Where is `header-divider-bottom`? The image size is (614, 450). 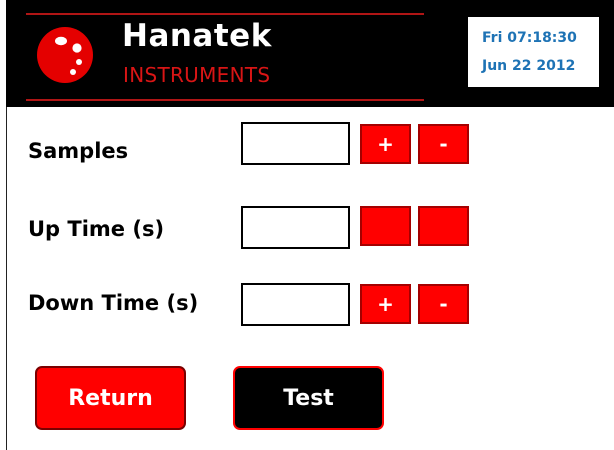
header-divider-bottom is located at coordinates (225, 100).